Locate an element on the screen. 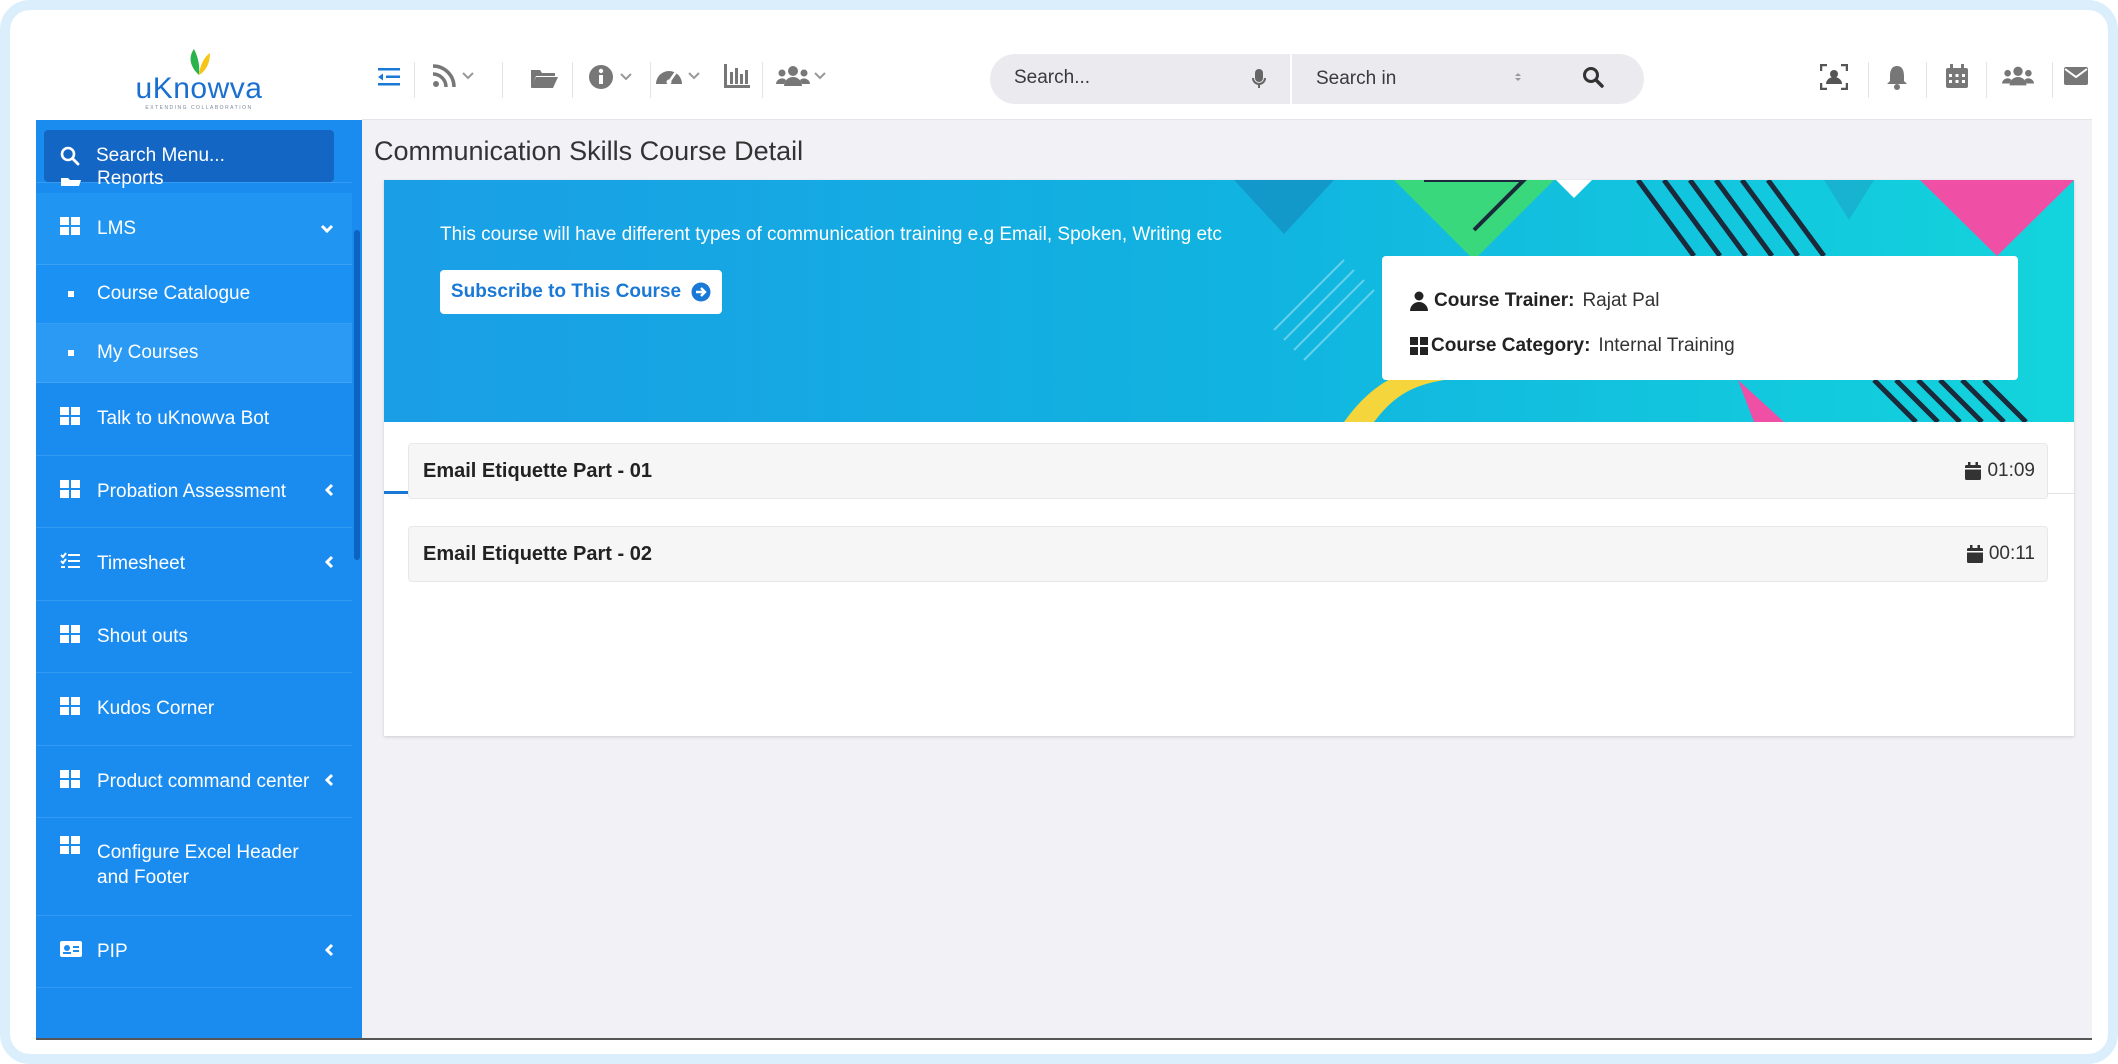 This screenshot has height=1064, width=2118. bottom-border is located at coordinates (1064, 1039).